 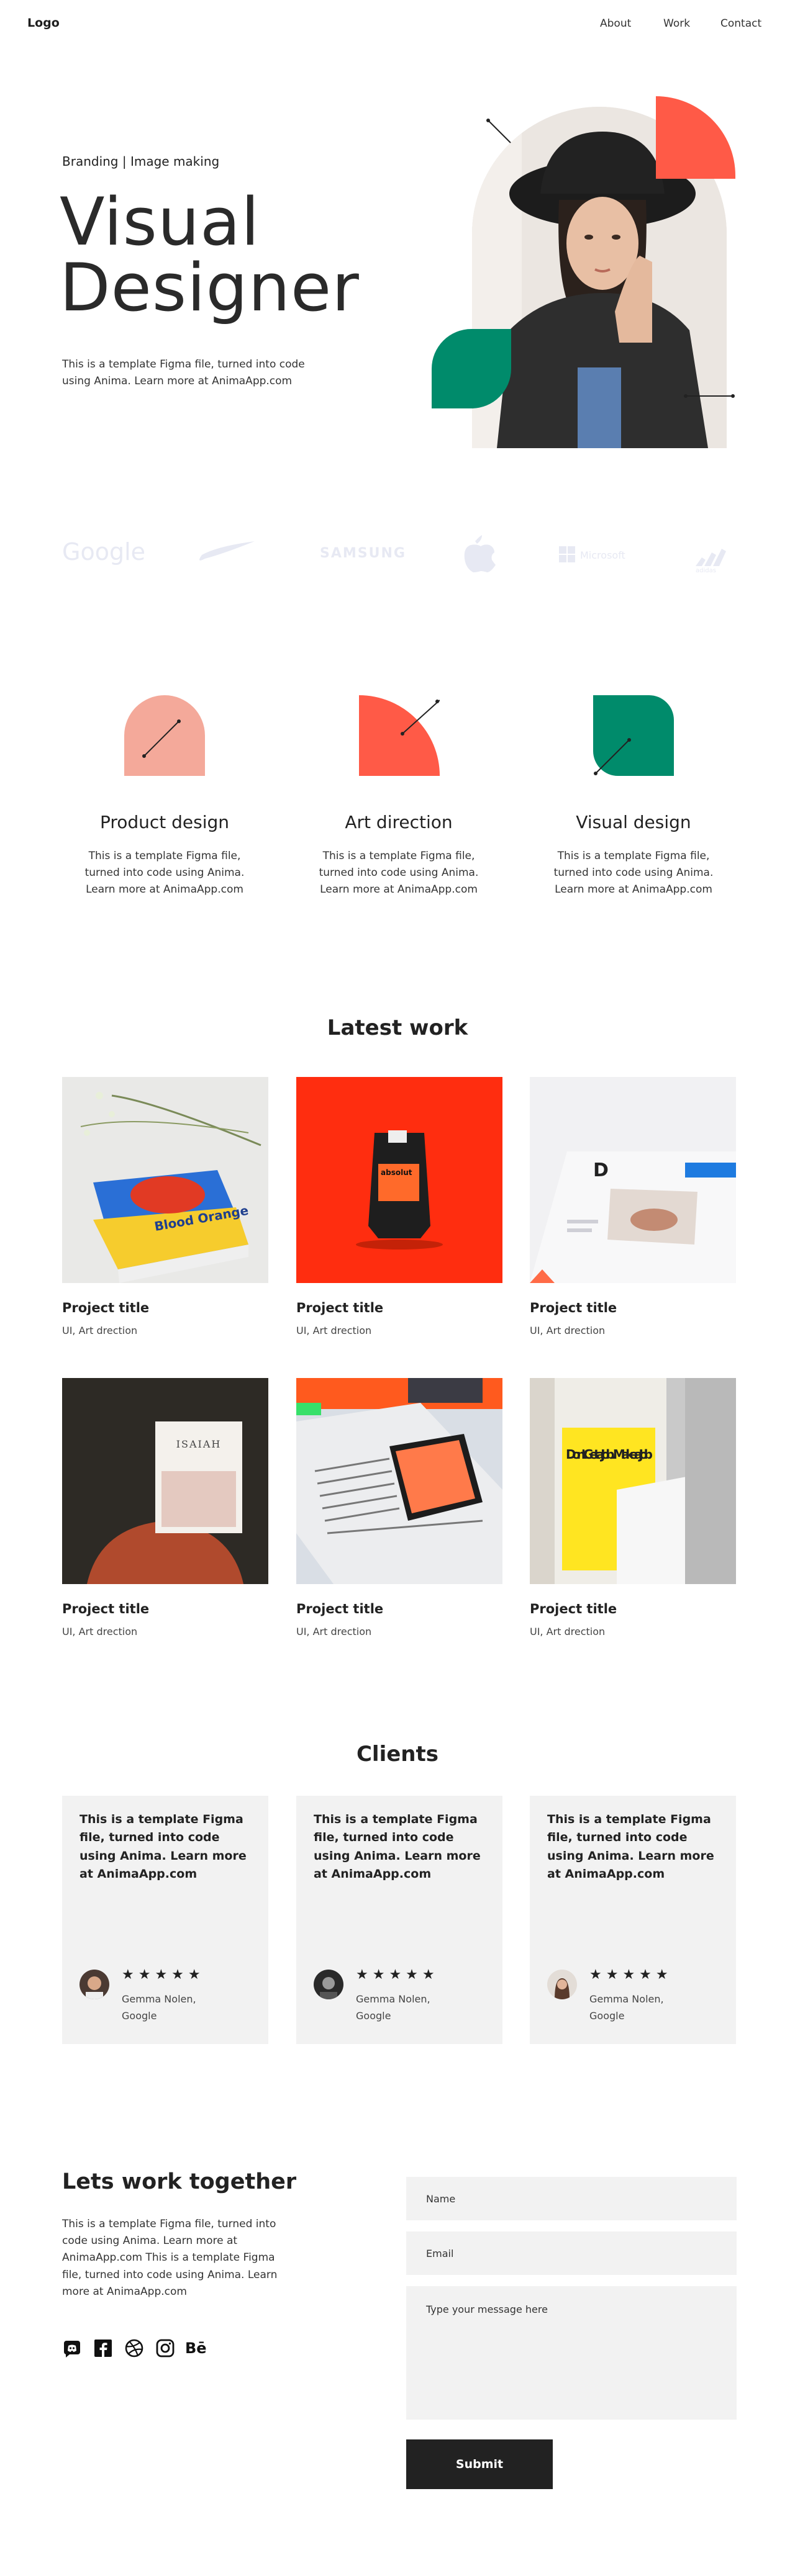 I want to click on discord-icon, so click(x=72, y=2348).